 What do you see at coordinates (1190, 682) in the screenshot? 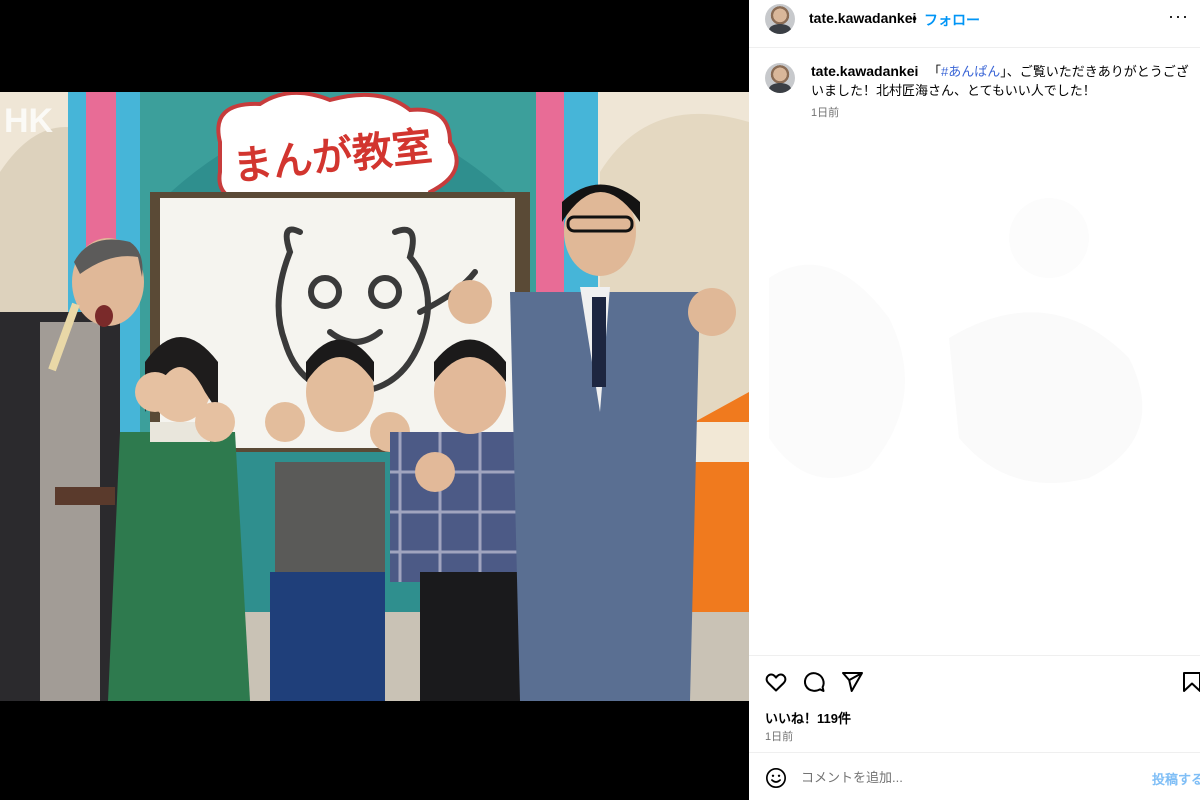
I see `bookmark-icon` at bounding box center [1190, 682].